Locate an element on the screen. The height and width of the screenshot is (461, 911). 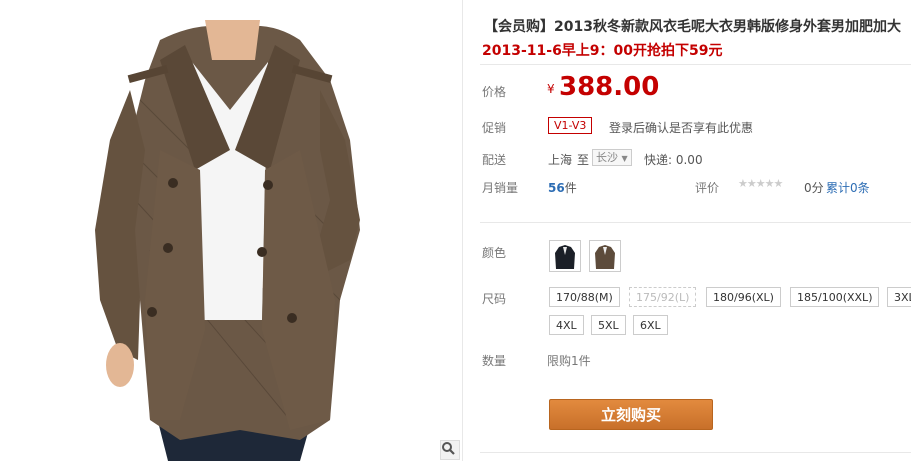
promotion-tag: V1-V3 is located at coordinates (570, 125).